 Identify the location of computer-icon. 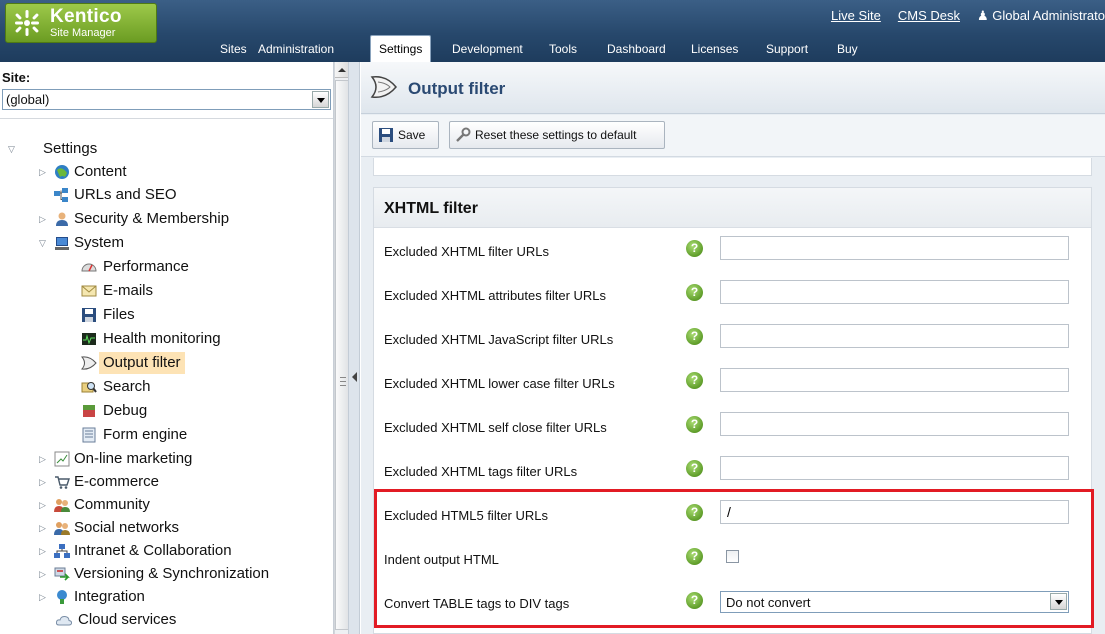
(62, 243).